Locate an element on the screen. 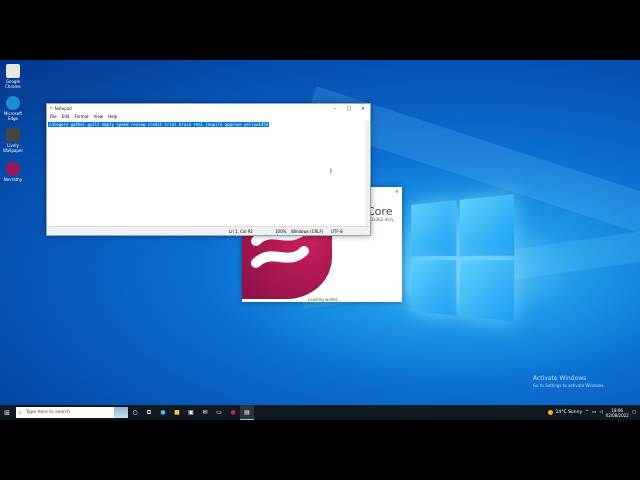  task-view-icon: ⧉ is located at coordinates (149, 412).